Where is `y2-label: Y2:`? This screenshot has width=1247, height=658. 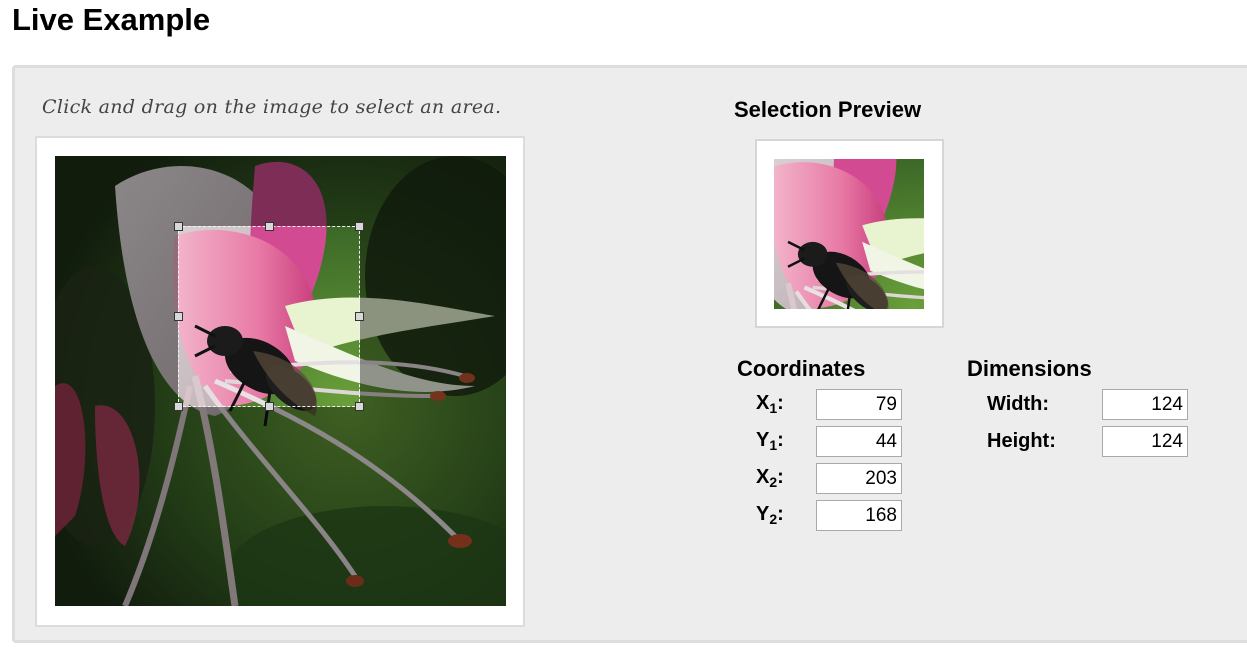
y2-label: Y2: is located at coordinates (770, 515).